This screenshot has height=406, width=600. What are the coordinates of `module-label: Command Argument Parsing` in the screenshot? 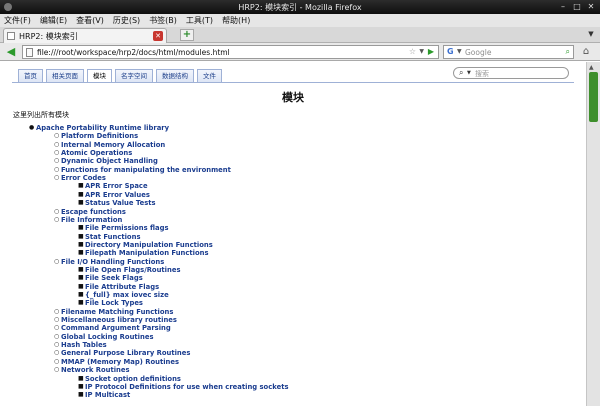 It's located at (116, 328).